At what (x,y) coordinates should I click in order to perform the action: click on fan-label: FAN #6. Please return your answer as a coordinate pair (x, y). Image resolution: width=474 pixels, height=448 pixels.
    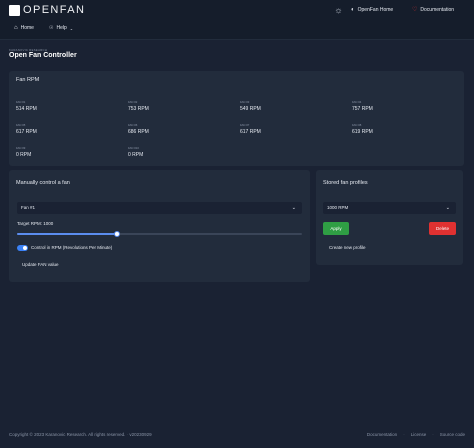
    Looking at the image, I should click on (133, 125).